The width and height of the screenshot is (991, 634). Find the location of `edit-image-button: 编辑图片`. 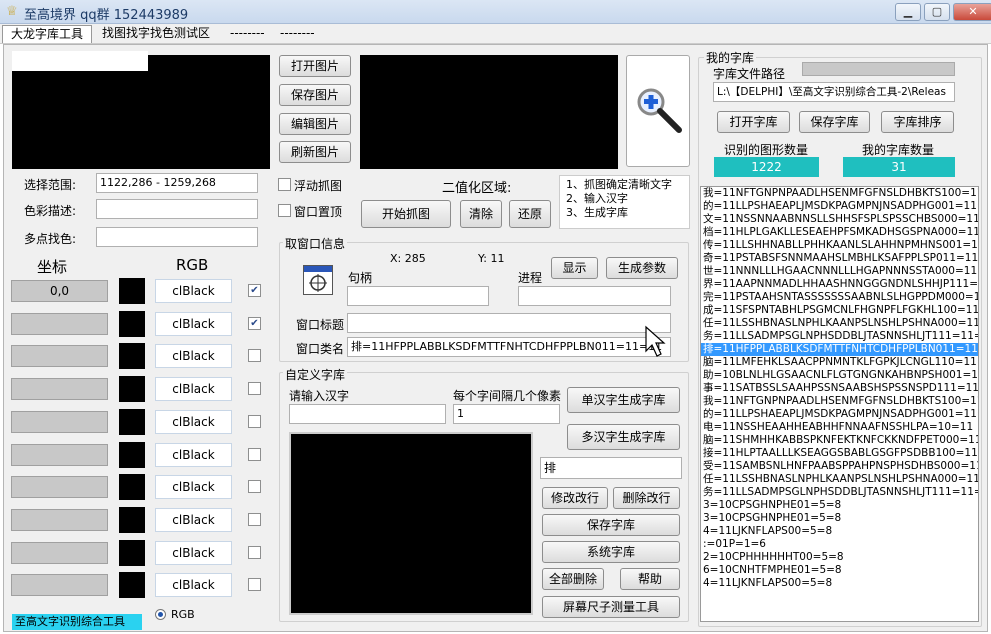

edit-image-button: 编辑图片 is located at coordinates (315, 124).